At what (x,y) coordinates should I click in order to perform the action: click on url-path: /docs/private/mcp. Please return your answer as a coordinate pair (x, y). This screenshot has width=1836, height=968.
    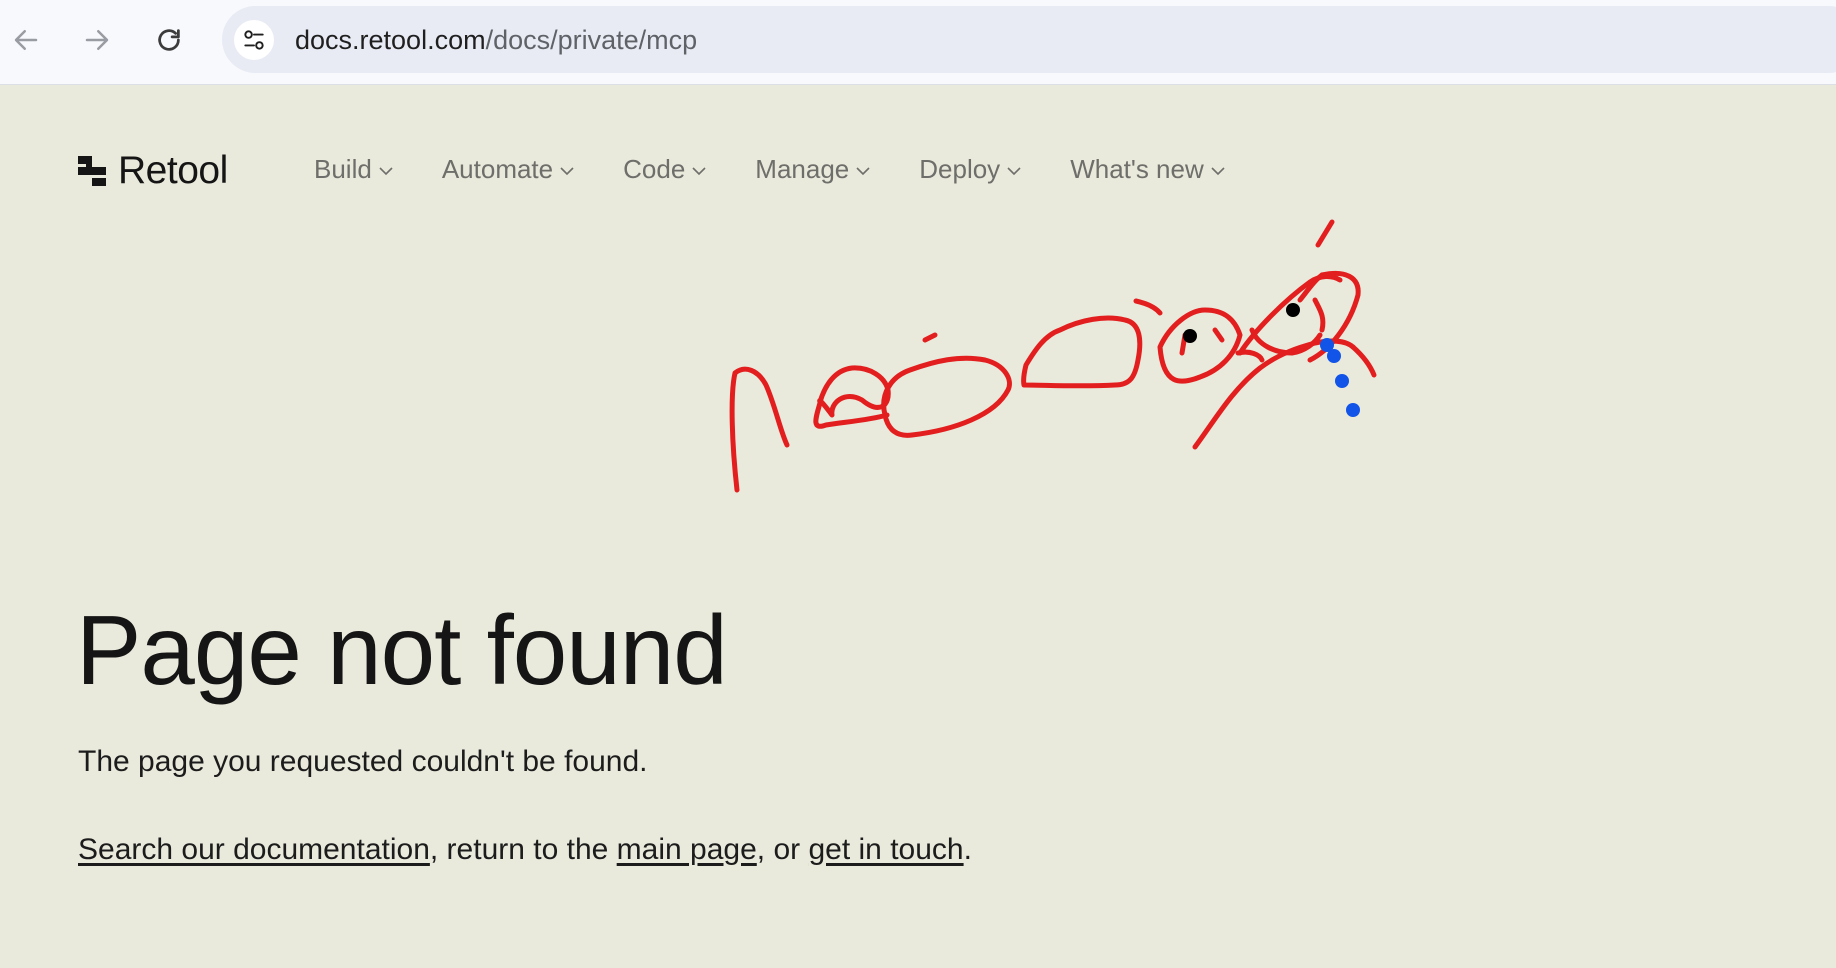
    Looking at the image, I should click on (591, 40).